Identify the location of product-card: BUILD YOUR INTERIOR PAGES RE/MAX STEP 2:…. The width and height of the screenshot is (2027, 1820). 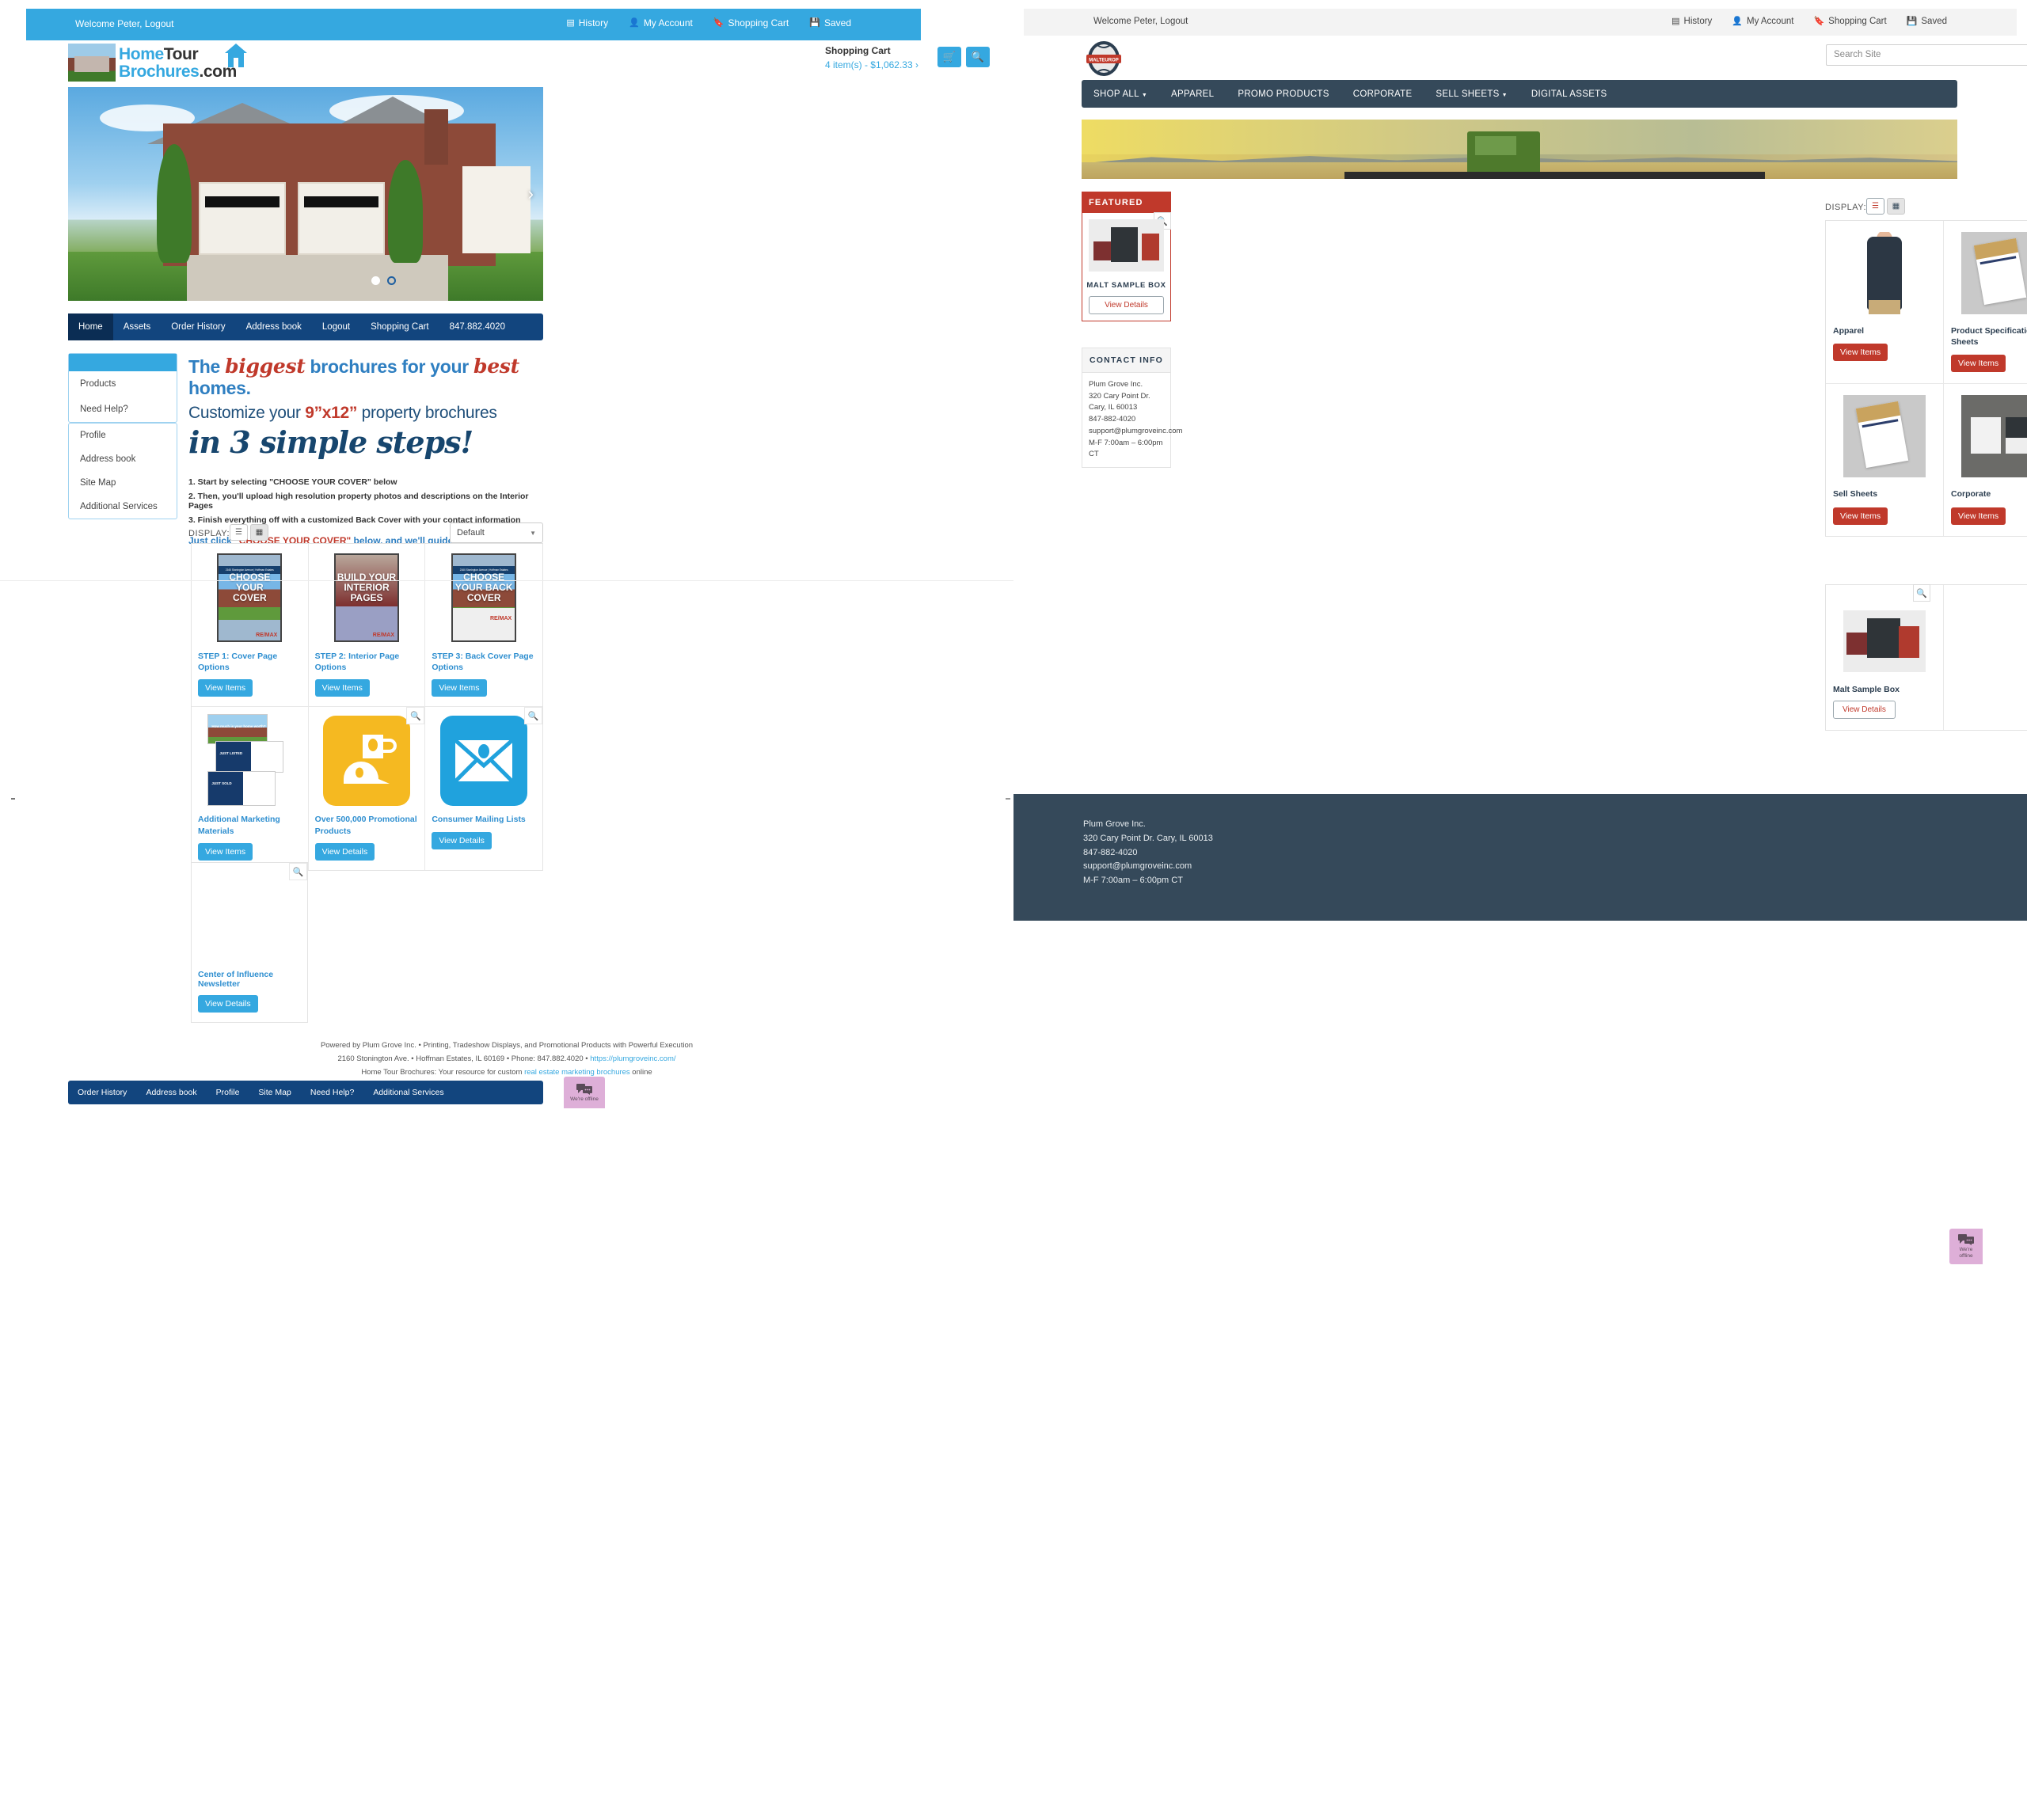
(367, 626).